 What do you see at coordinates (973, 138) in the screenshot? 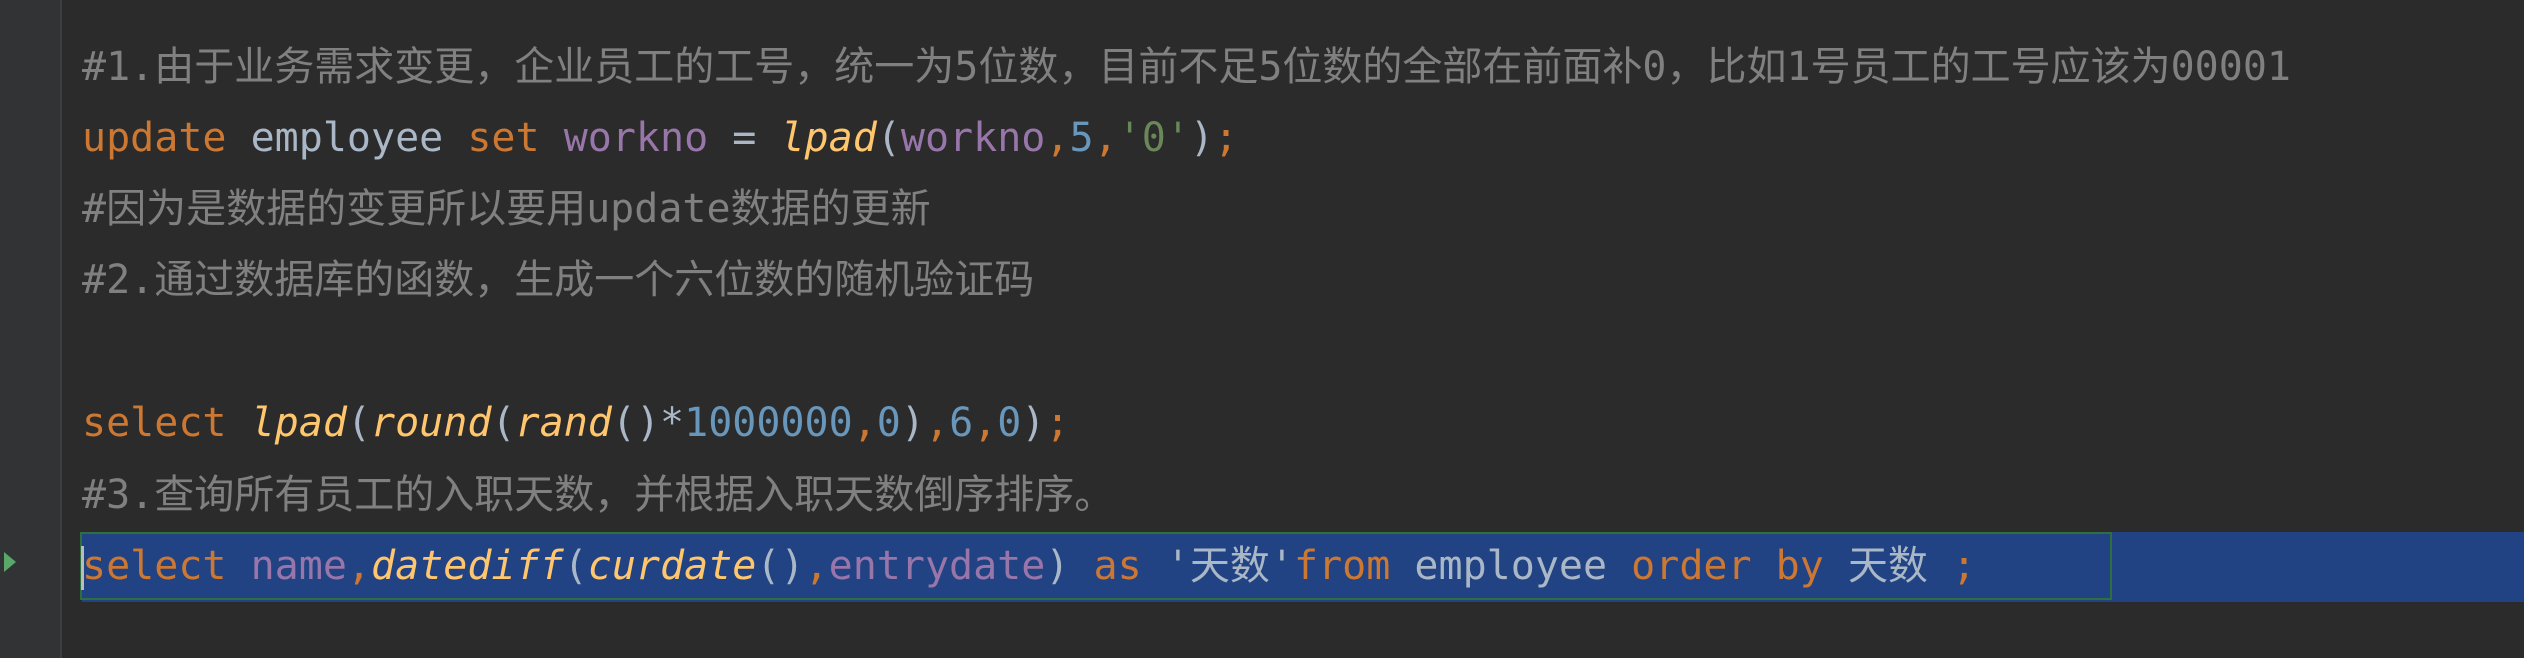
I see `argument-column: workno` at bounding box center [973, 138].